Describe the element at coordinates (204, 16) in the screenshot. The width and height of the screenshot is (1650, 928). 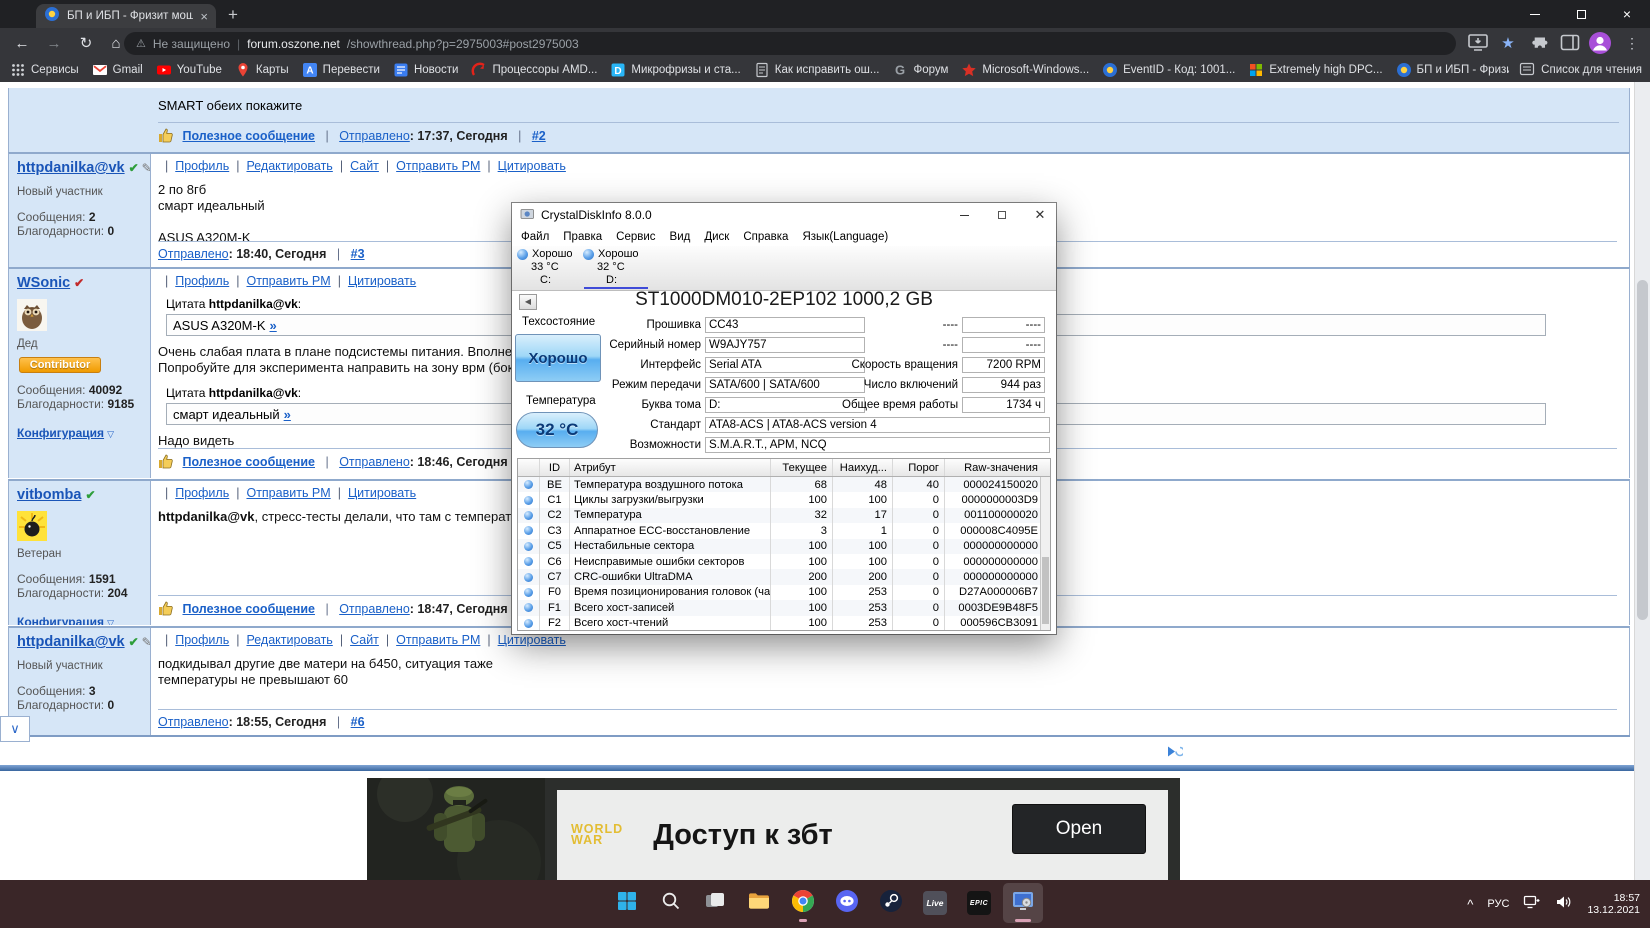
I see `tab-close-icon: ×` at that location.